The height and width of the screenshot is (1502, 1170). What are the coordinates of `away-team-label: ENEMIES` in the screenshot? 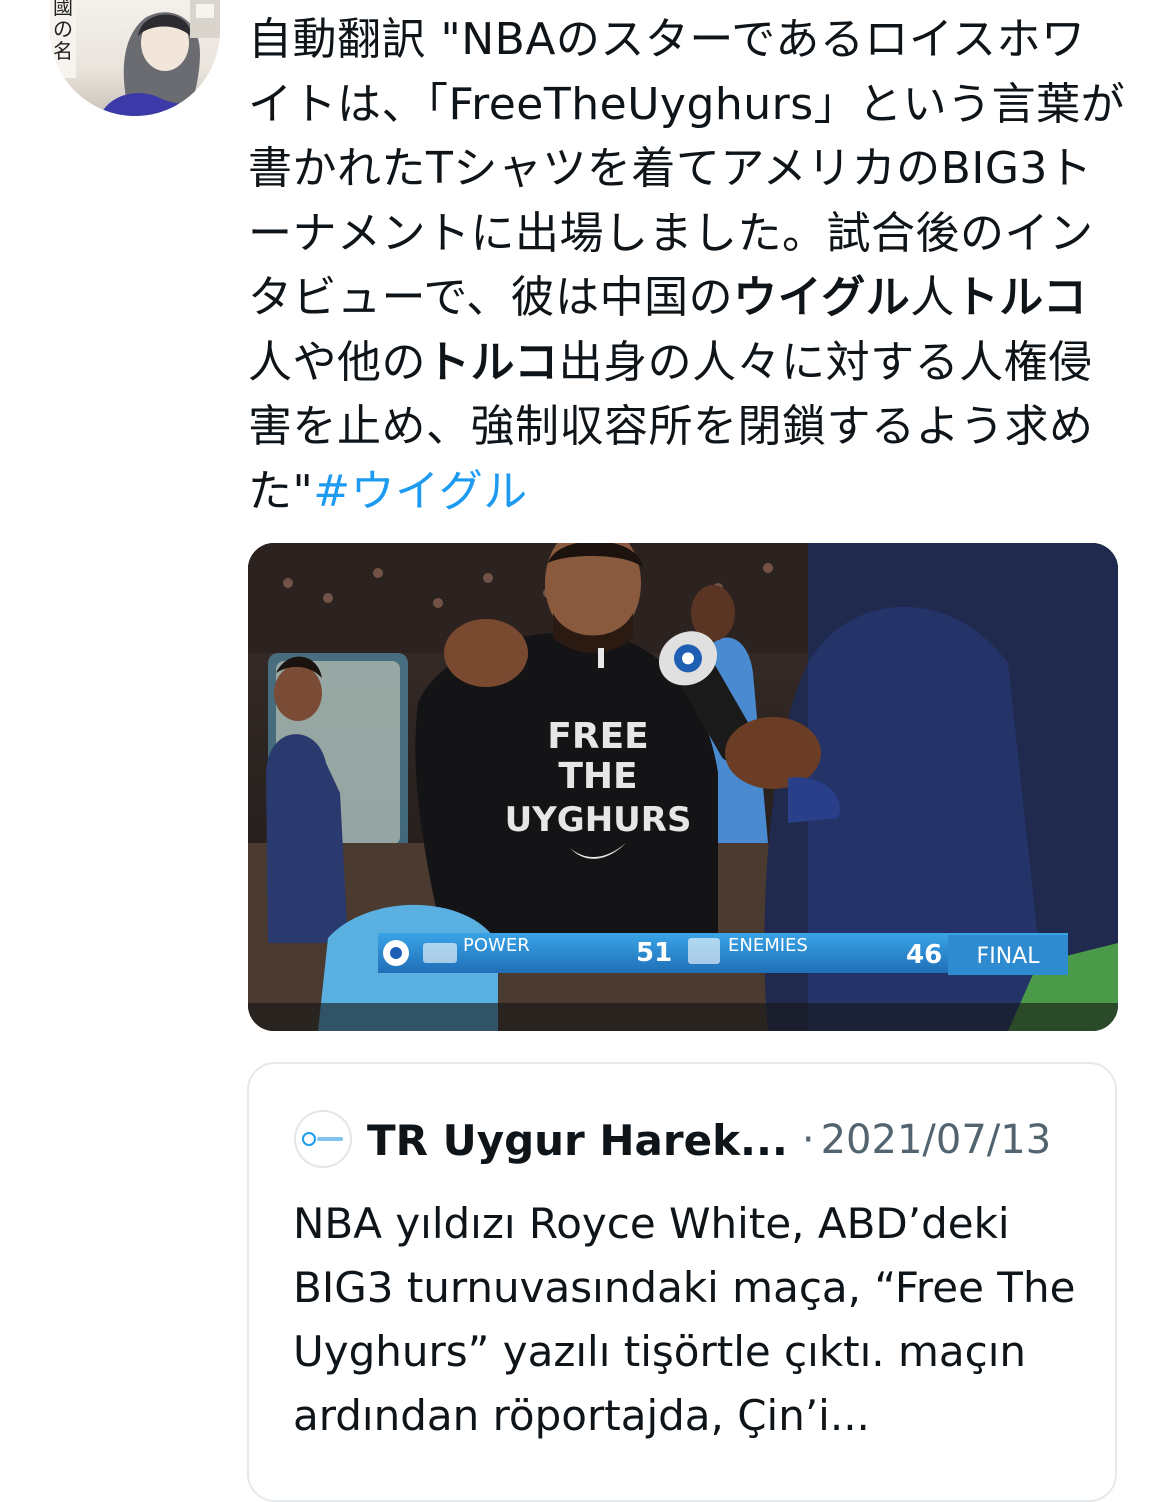 It's located at (768, 945).